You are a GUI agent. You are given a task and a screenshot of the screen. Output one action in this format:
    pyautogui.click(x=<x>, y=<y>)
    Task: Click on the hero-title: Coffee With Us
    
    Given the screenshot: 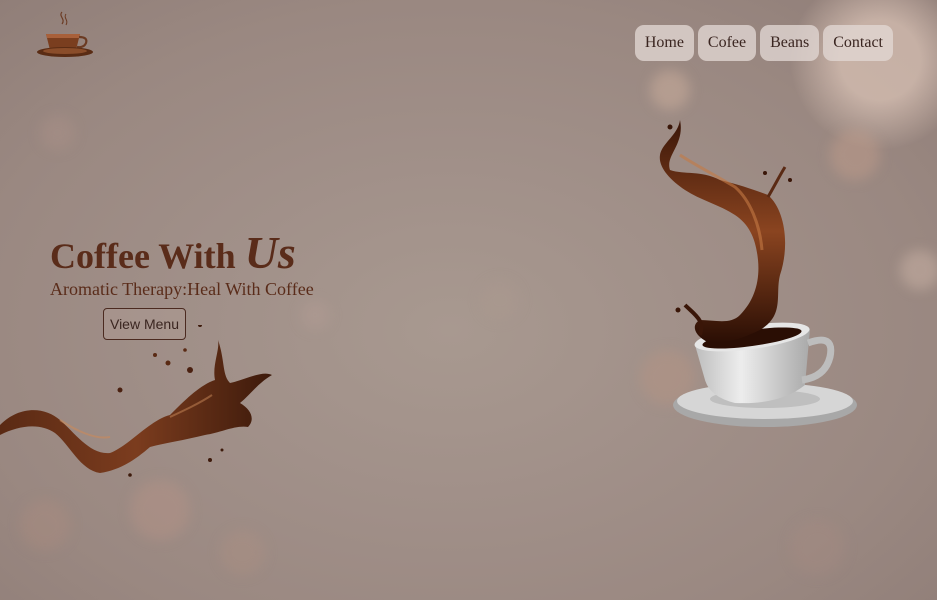 What is the action you would take?
    pyautogui.click(x=173, y=252)
    